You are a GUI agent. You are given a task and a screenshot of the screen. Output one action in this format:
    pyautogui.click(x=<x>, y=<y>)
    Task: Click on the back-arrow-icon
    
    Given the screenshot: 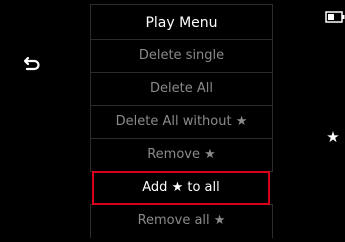 What is the action you would take?
    pyautogui.click(x=31, y=63)
    